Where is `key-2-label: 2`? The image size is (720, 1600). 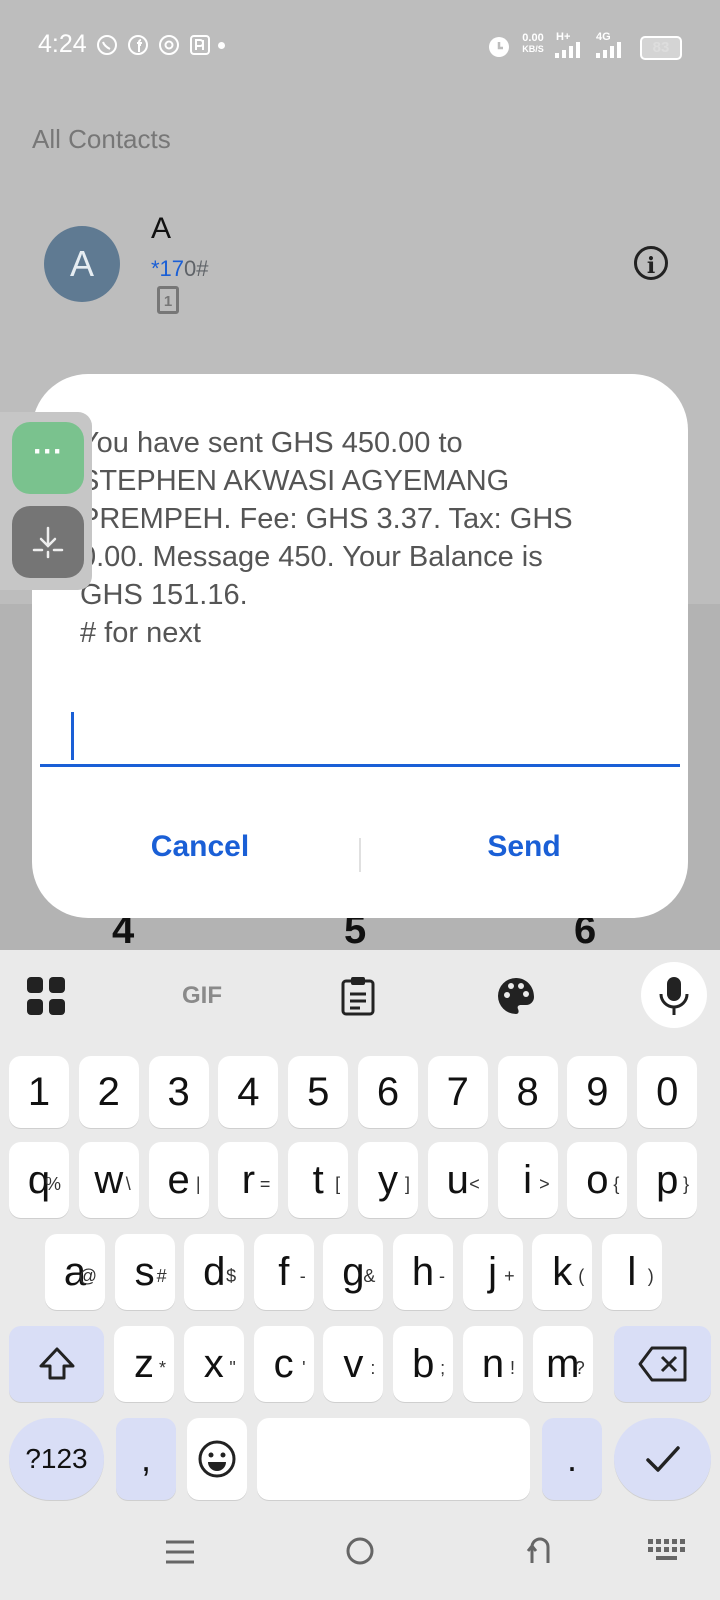 key-2-label: 2 is located at coordinates (108, 1092).